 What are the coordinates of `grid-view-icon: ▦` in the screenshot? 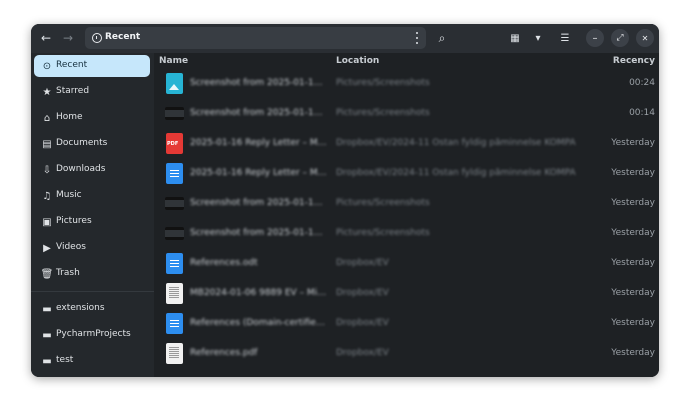 It's located at (515, 38).